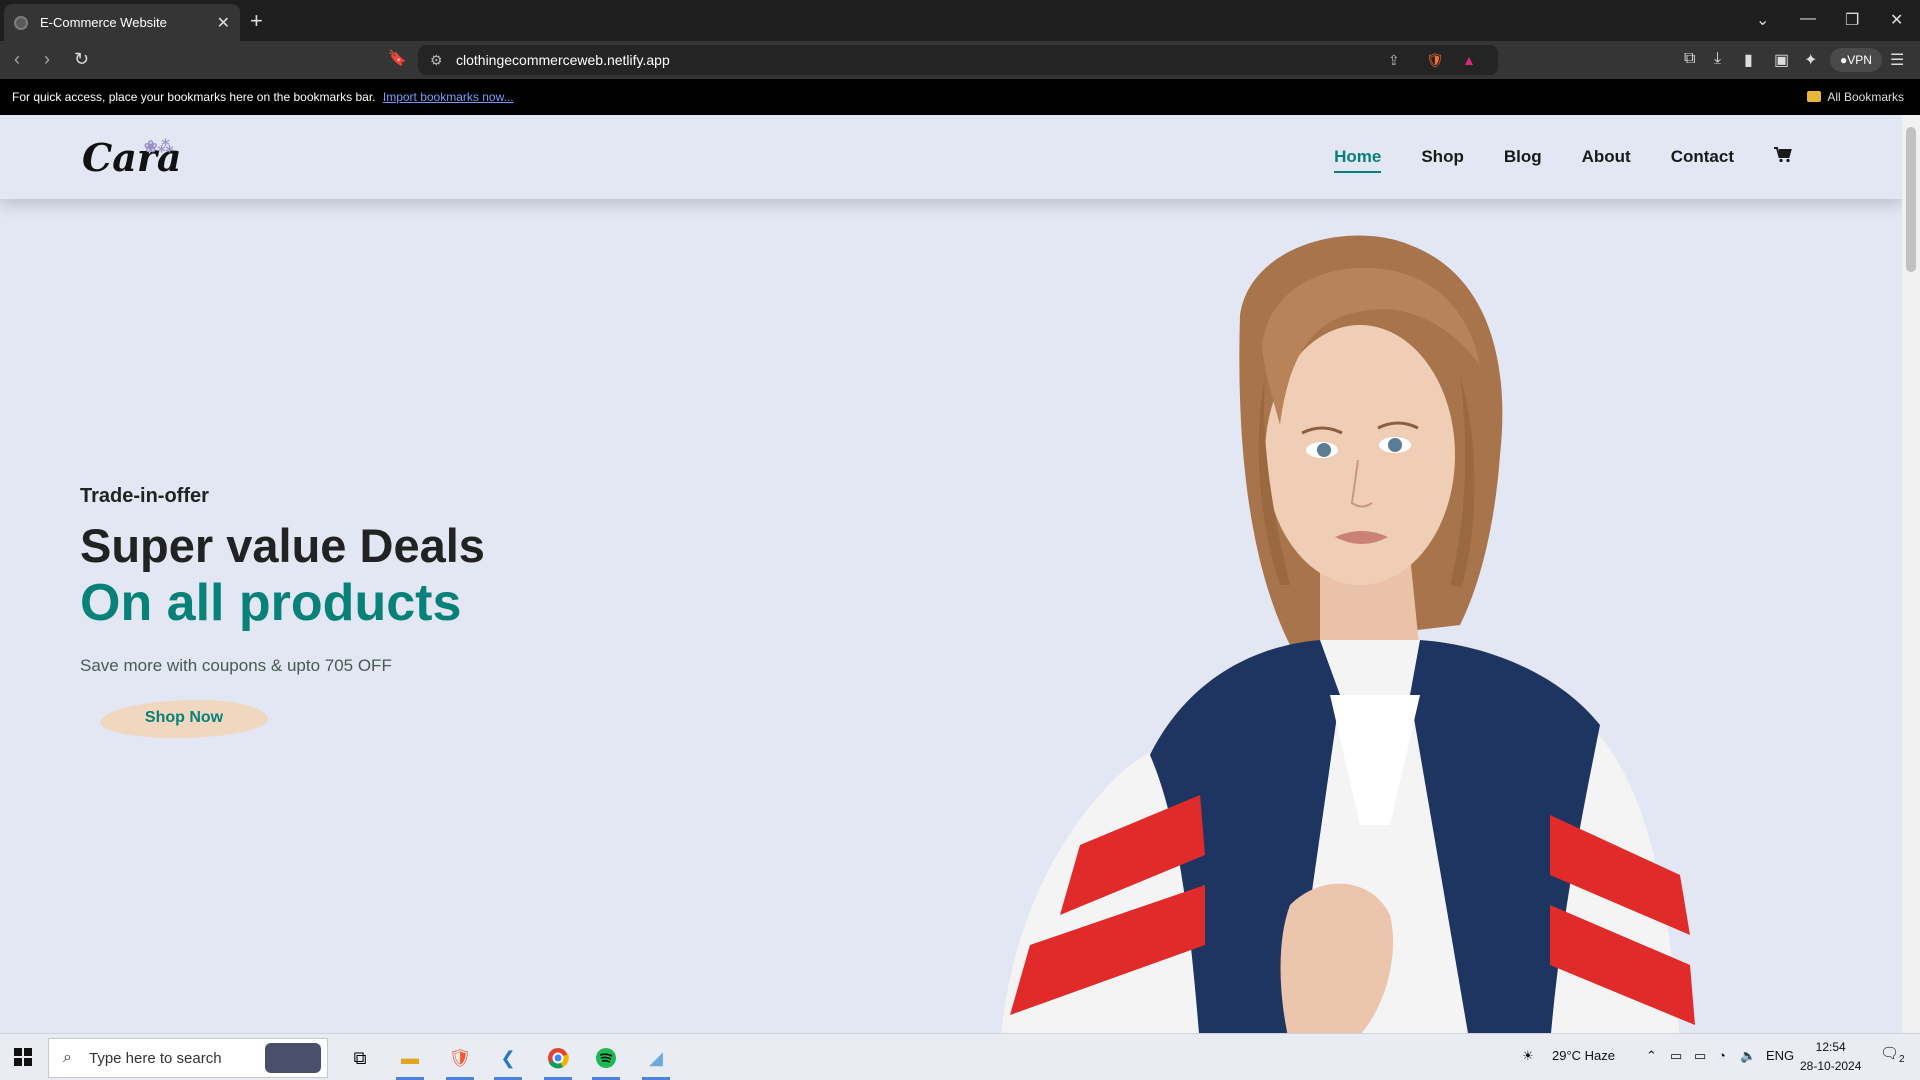  Describe the element at coordinates (103, 22) in the screenshot. I see `tab-title: E-Commerce Website` at that location.